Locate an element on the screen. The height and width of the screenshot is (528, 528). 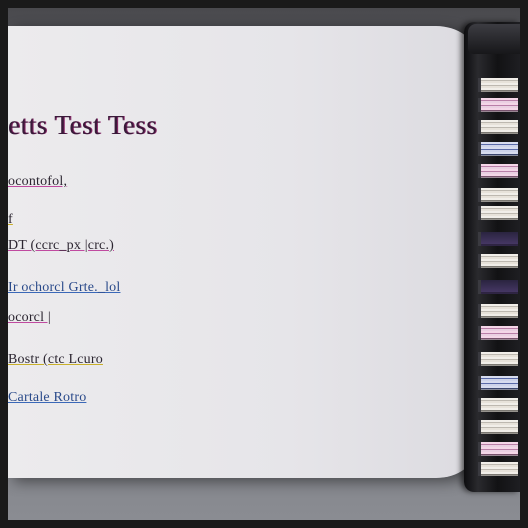
document-title: etts Test Tess is located at coordinates (83, 125).